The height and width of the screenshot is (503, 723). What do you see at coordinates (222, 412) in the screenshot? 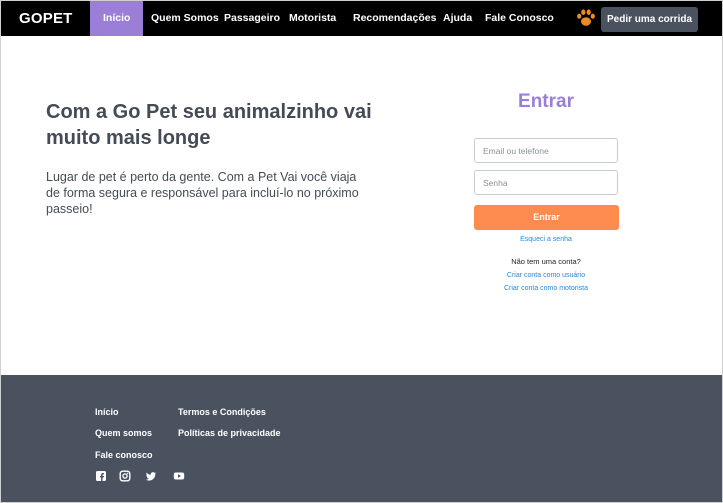
I see `footer-link-termos: Termos e Condições` at bounding box center [222, 412].